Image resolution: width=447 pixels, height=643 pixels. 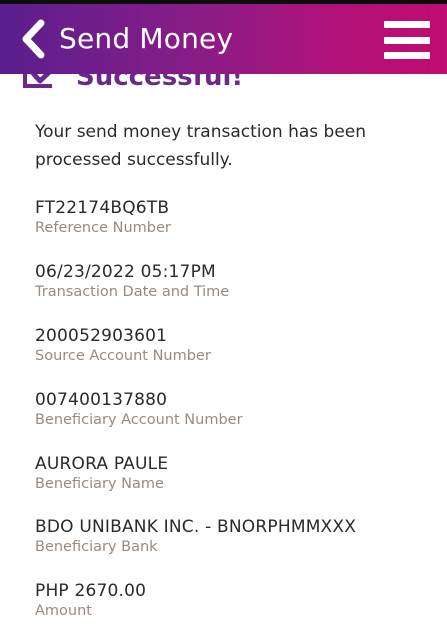 I want to click on detail-beneficiary-name: AURORA PAULE Beneficiary Name, so click(x=235, y=473).